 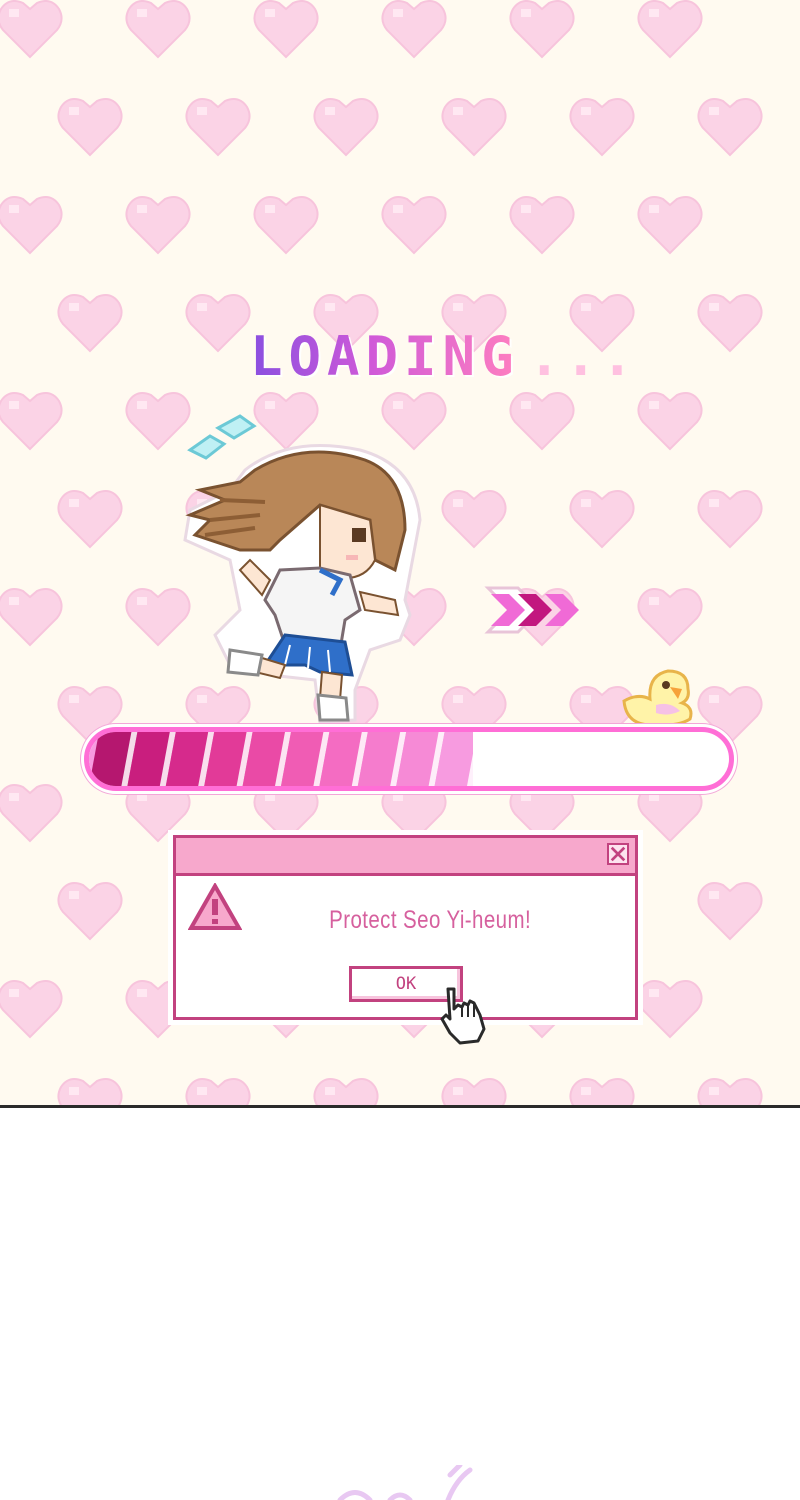 I want to click on alert-dialog: Protect Seo Yi-heum! OK, so click(x=405, y=927).